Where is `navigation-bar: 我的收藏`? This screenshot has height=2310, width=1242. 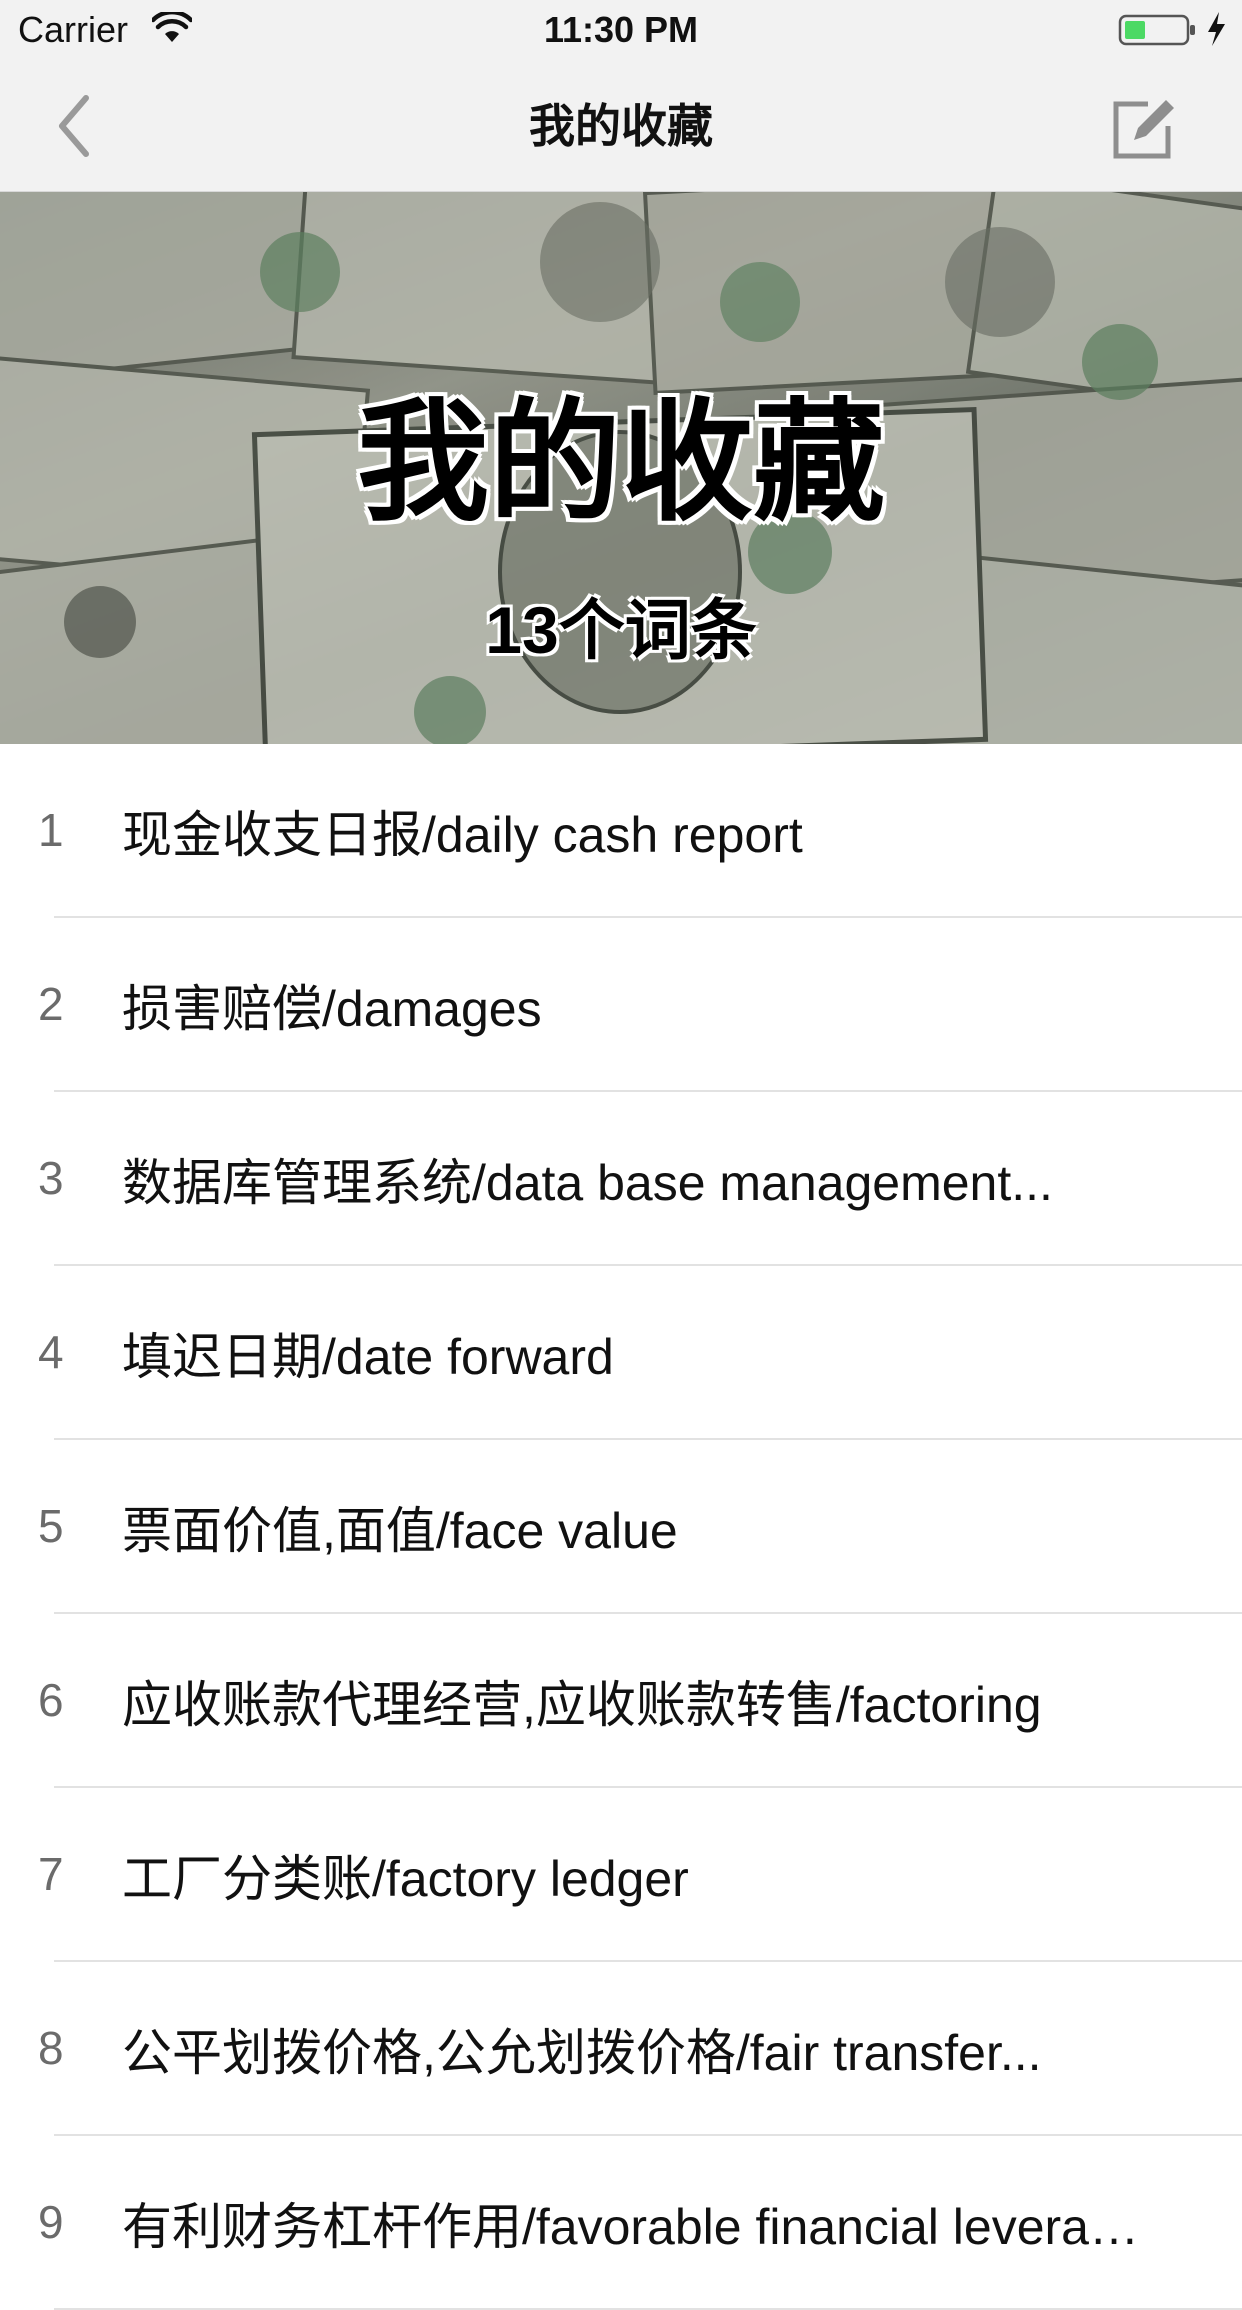
navigation-bar: 我的收藏 is located at coordinates (621, 126).